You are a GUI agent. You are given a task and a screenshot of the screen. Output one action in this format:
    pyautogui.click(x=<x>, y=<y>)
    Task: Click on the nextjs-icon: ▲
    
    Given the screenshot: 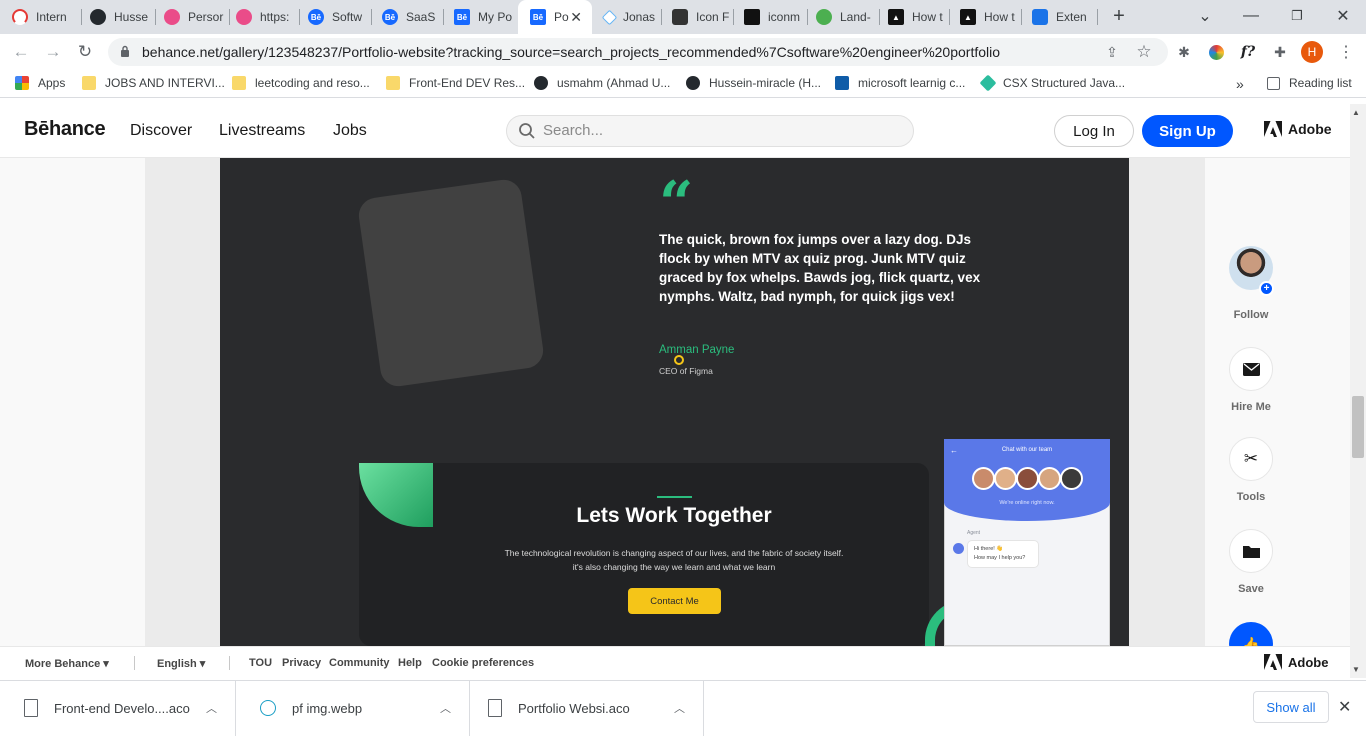 What is the action you would take?
    pyautogui.click(x=968, y=17)
    